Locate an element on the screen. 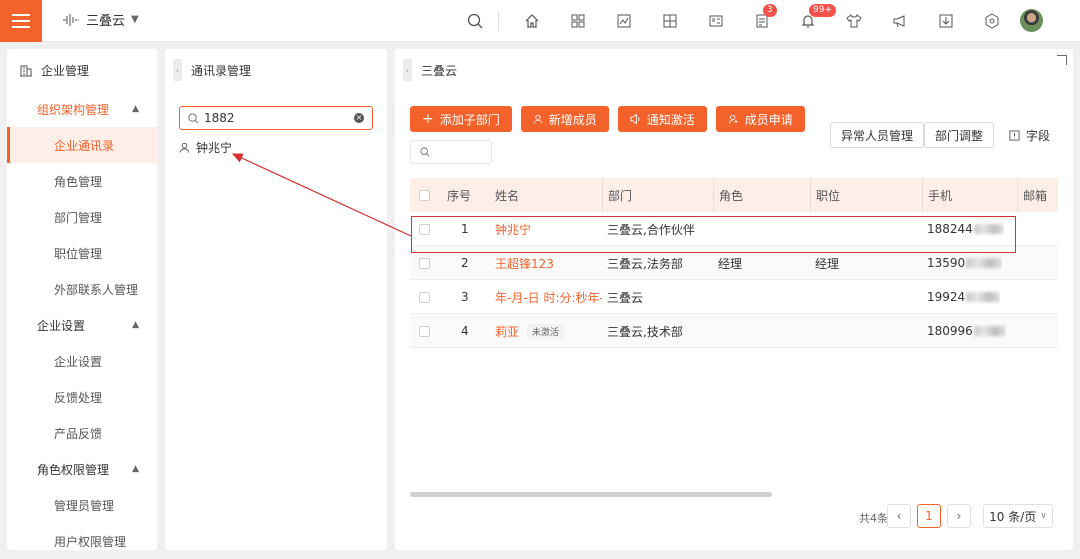 This screenshot has width=1080, height=559. chevron-up-icon: ▲ is located at coordinates (135, 469).